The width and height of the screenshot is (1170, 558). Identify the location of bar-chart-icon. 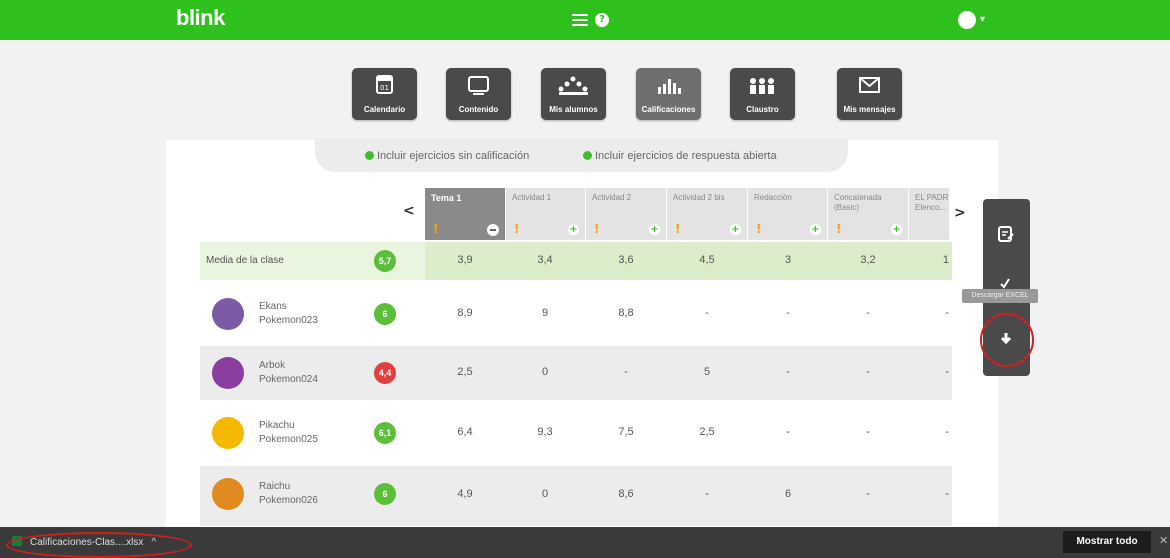
(669, 86).